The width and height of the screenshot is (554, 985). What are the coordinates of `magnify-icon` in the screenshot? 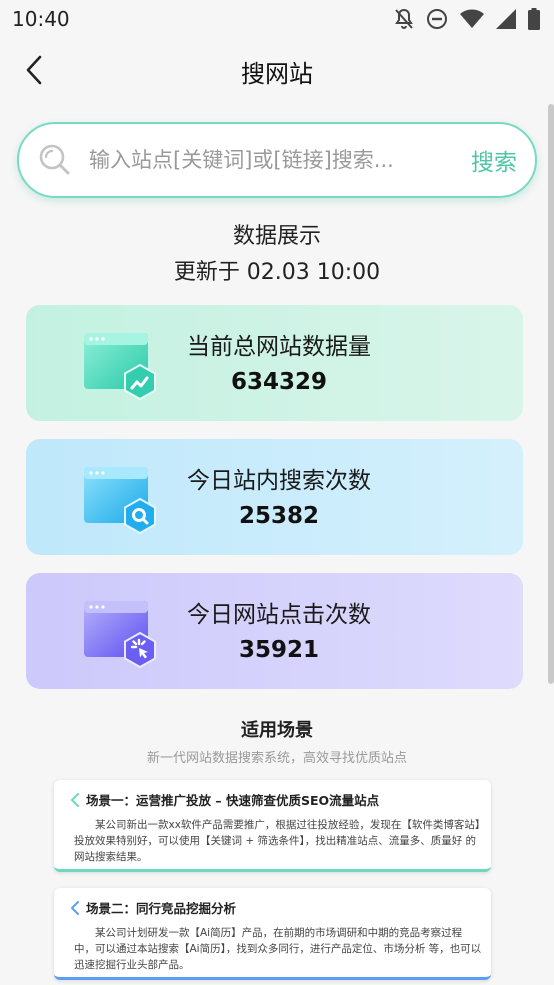 It's located at (120, 501).